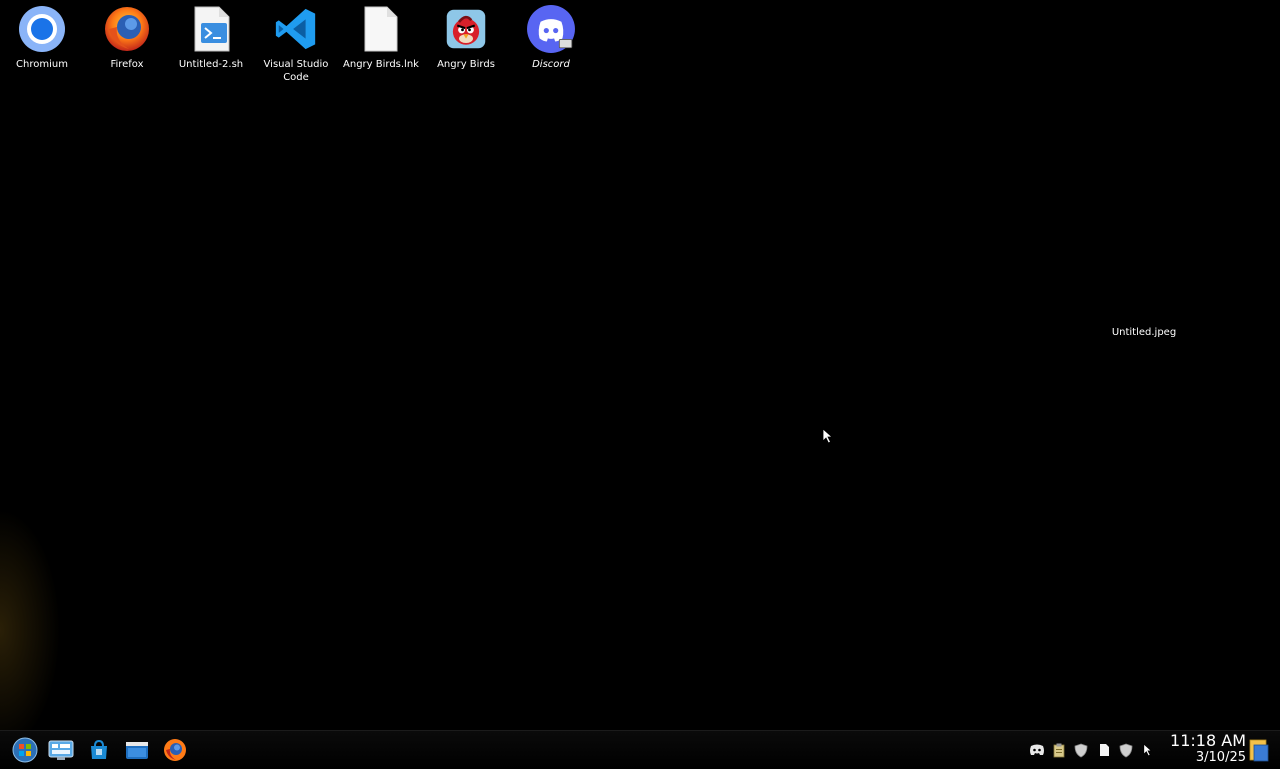 This screenshot has height=769, width=1280. I want to click on vscode-icon, so click(296, 29).